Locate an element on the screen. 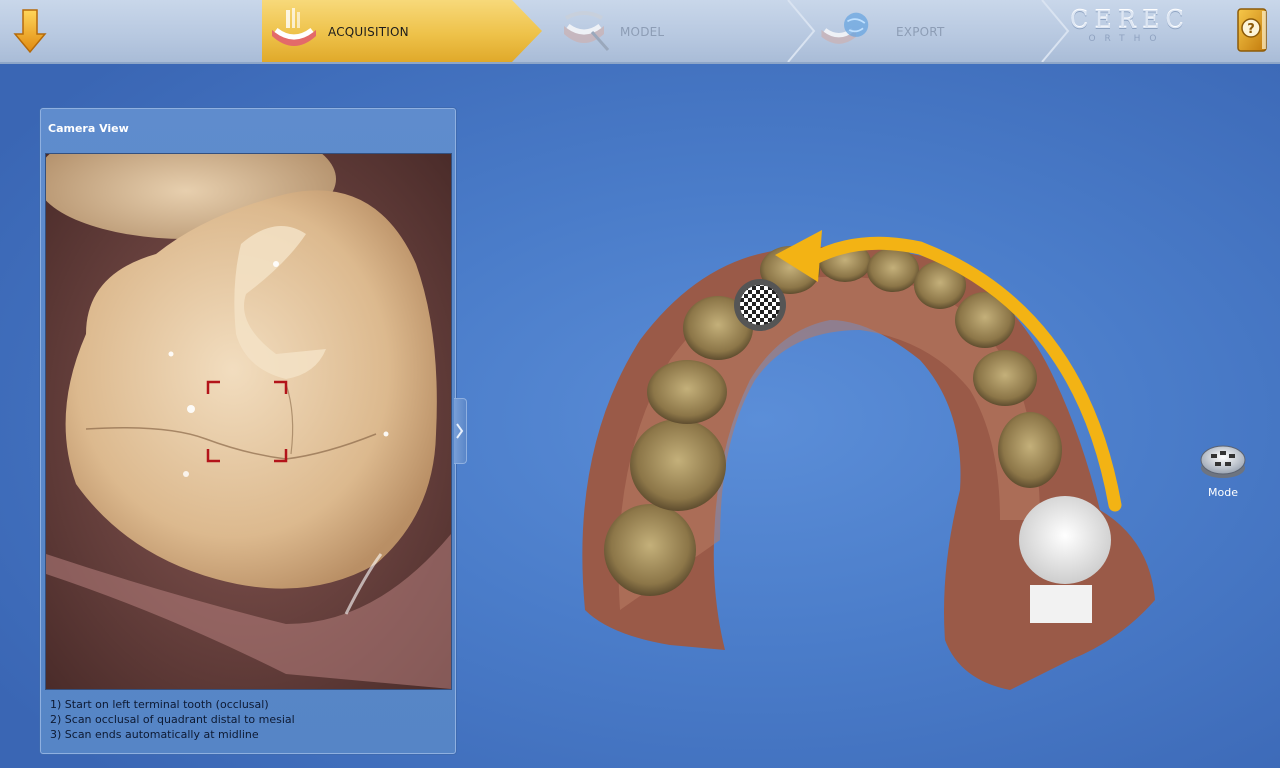 This screenshot has width=1280, height=768. teeth-scan-icon is located at coordinates (294, 27).